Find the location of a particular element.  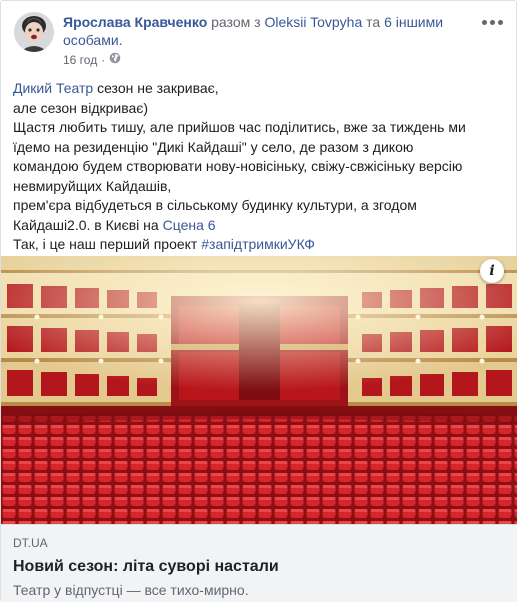

tagged-person-link: Oleksii Tovpyha is located at coordinates (313, 22).